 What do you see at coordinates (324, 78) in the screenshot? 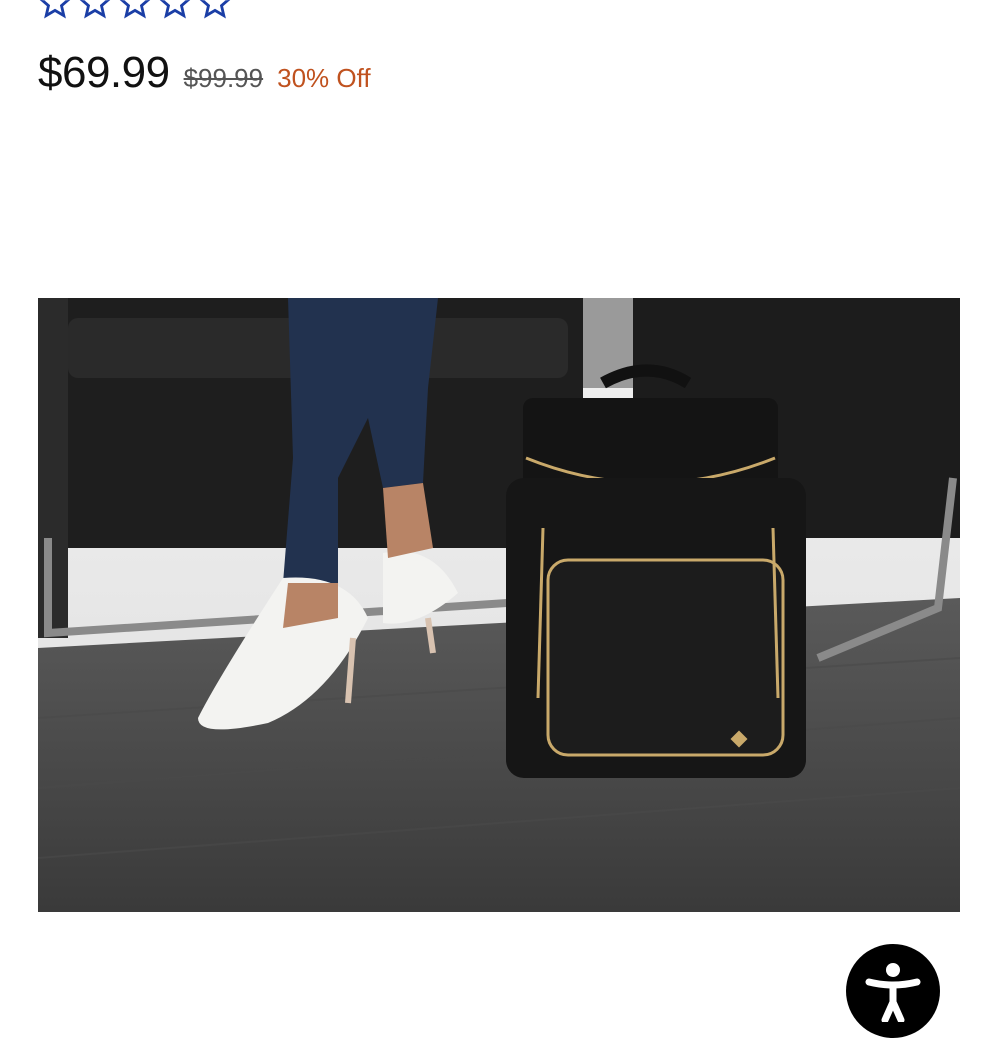
I see `discount-label: 30% Off` at bounding box center [324, 78].